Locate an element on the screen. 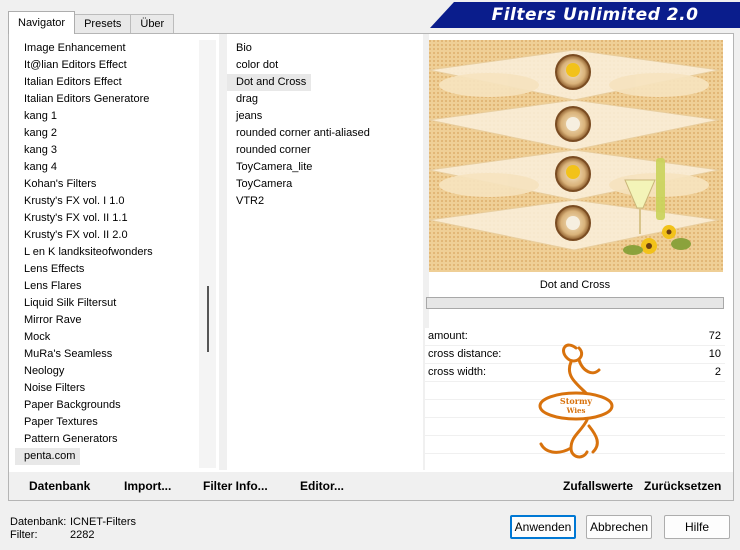 The width and height of the screenshot is (740, 550). title-banner: Filters Unlimited 2.0 is located at coordinates (585, 15).